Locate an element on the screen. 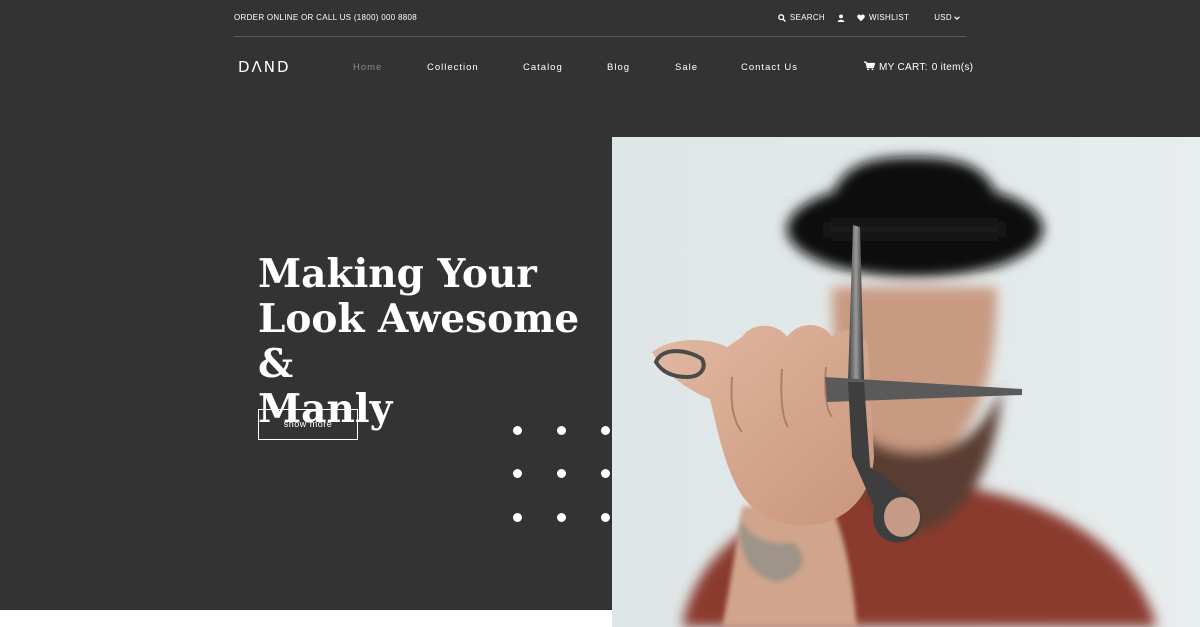  account-link is located at coordinates (841, 17).